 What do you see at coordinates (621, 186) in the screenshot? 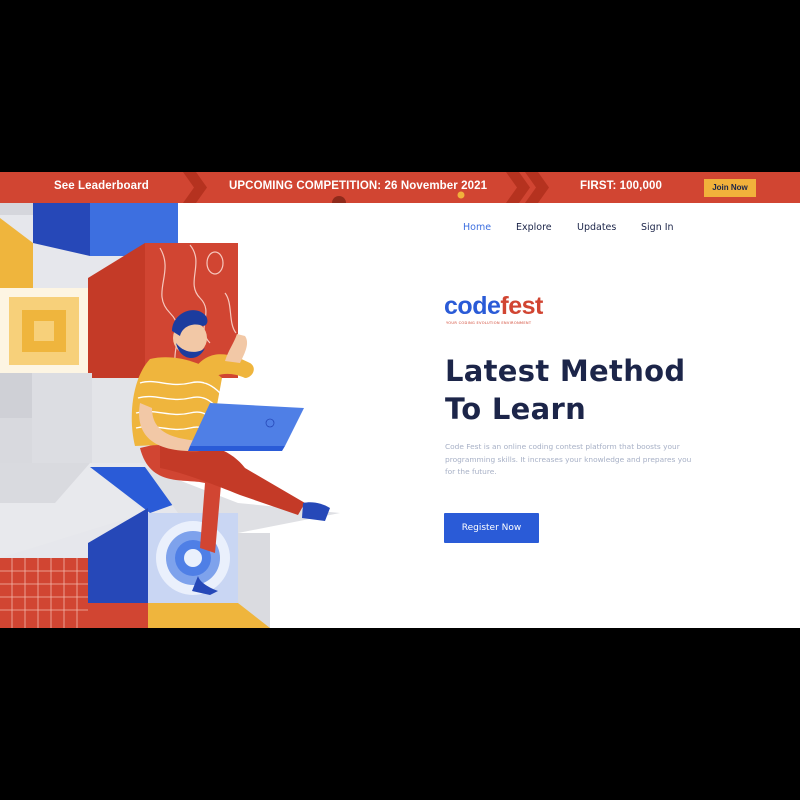
I see `first-prize-text: FIRST: 100,000` at bounding box center [621, 186].